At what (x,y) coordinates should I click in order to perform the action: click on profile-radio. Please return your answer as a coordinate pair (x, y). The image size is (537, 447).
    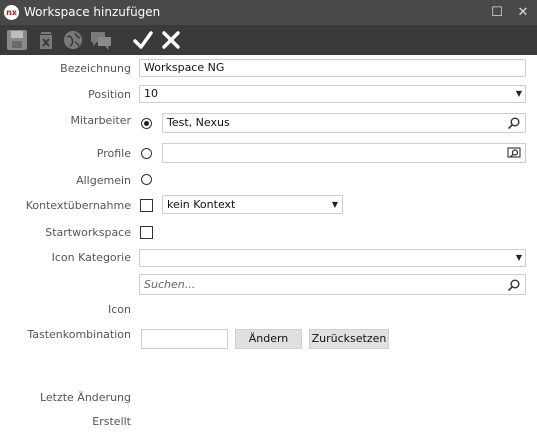
    Looking at the image, I should click on (146, 153).